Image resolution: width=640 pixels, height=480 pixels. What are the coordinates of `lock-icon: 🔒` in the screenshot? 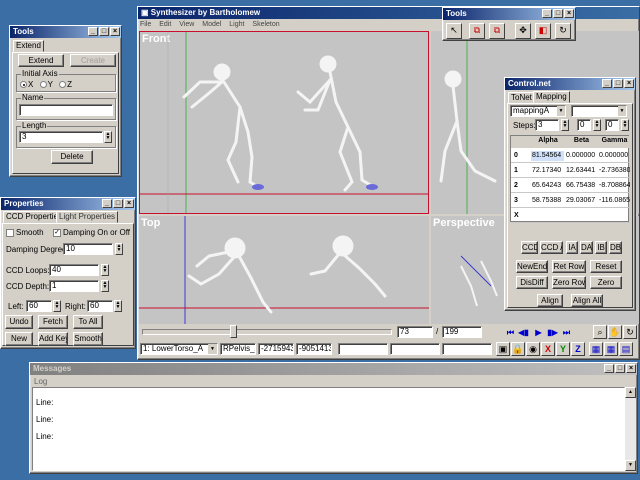 It's located at (518, 349).